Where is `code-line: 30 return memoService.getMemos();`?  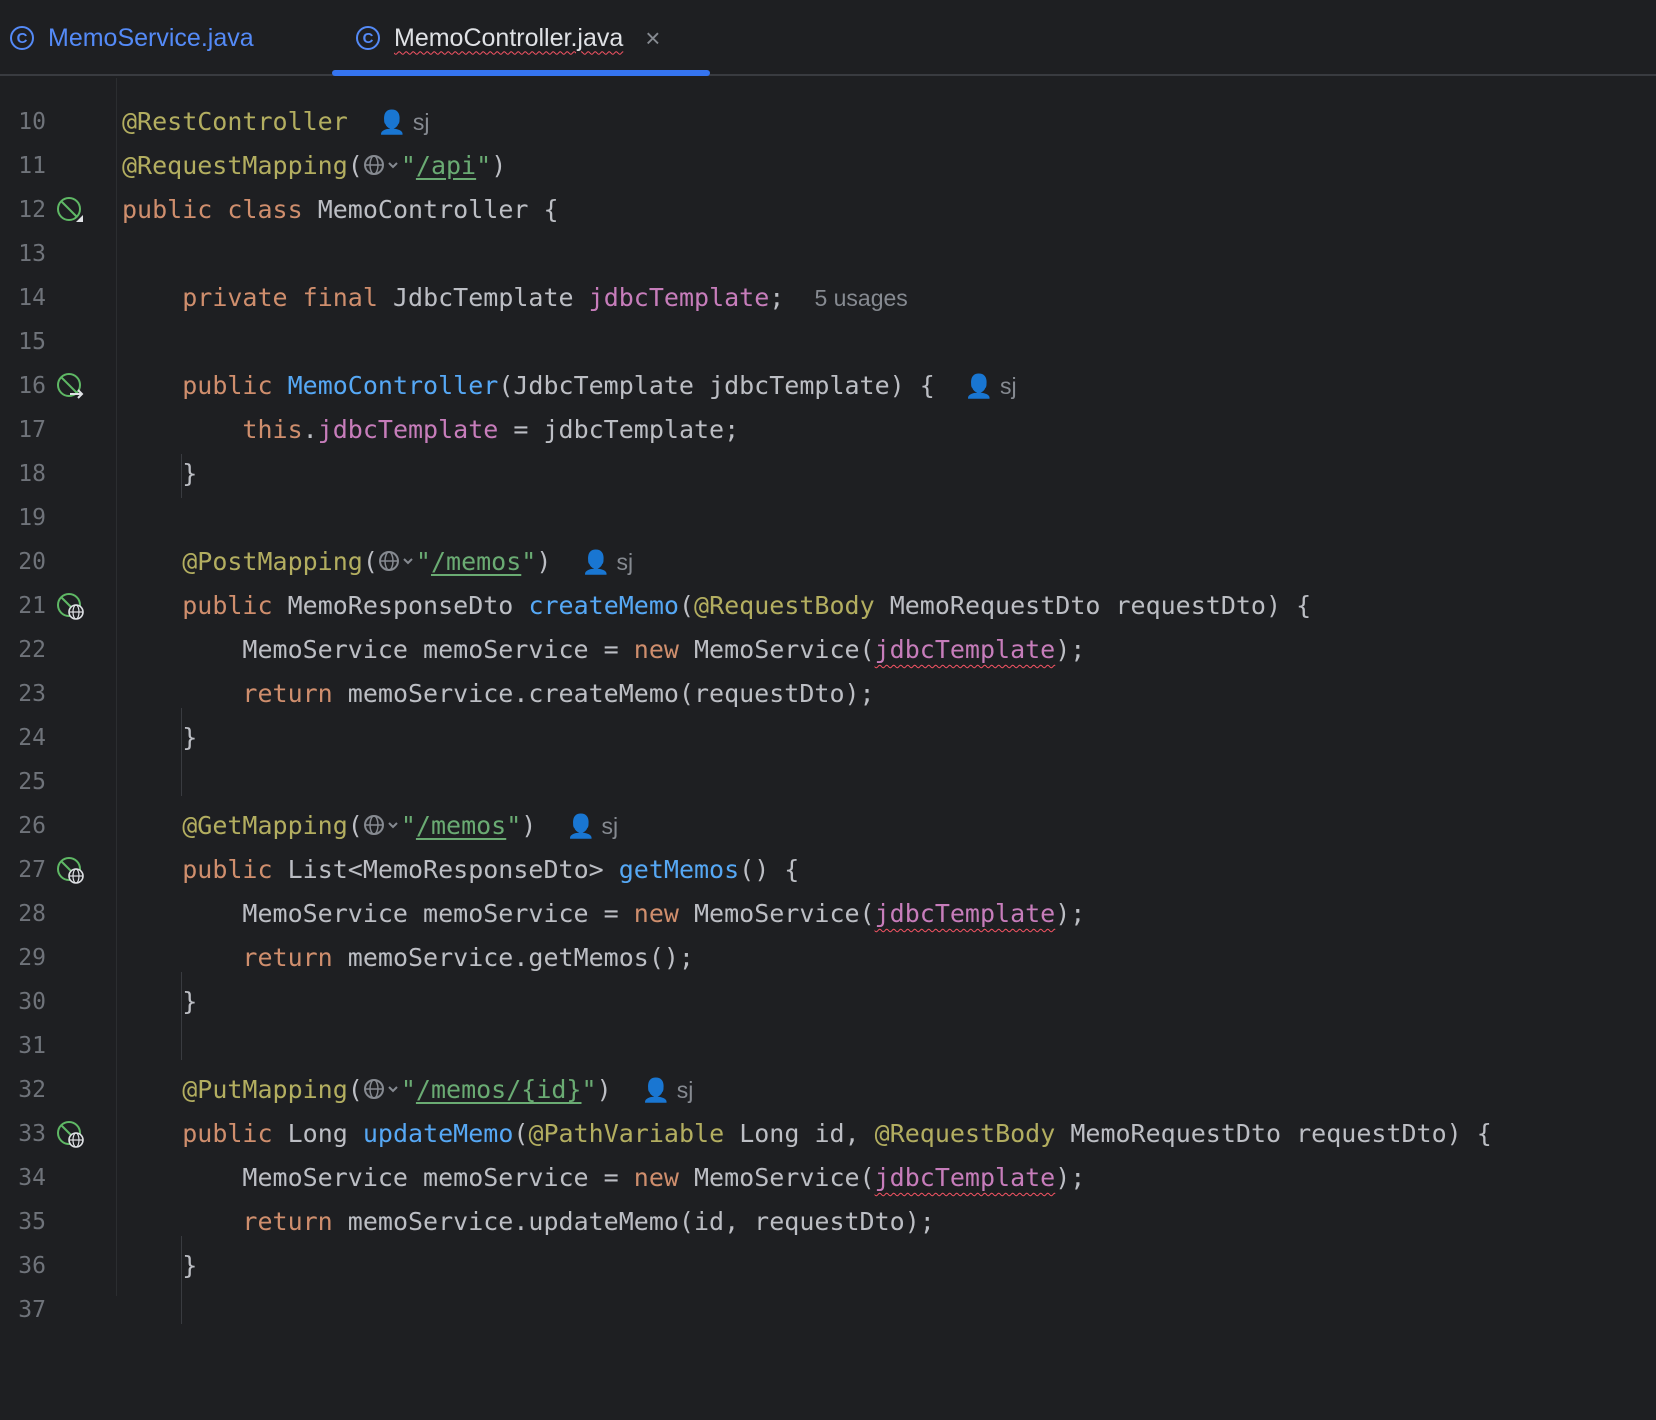
code-line: 30 return memoService.getMemos(); is located at coordinates (828, 975).